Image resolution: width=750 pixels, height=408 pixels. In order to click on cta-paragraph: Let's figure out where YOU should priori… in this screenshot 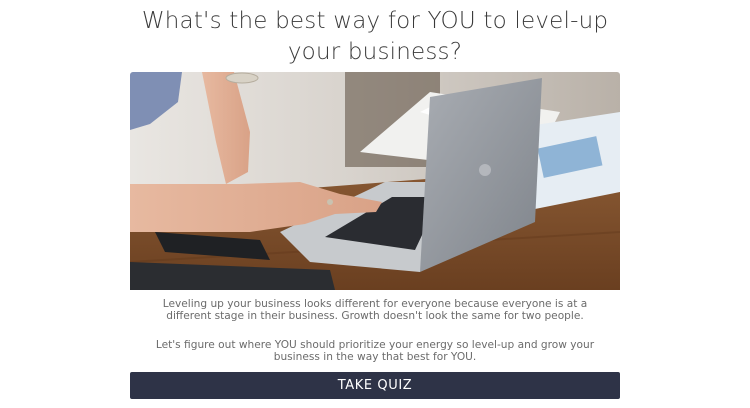, I will do `click(375, 351)`.